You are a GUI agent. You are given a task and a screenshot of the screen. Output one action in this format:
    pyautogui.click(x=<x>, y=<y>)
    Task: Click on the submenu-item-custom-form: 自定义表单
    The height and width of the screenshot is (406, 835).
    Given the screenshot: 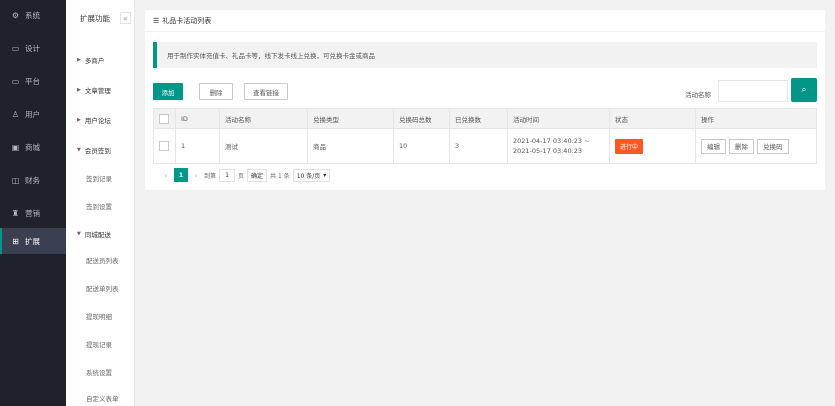 What is the action you would take?
    pyautogui.click(x=100, y=398)
    